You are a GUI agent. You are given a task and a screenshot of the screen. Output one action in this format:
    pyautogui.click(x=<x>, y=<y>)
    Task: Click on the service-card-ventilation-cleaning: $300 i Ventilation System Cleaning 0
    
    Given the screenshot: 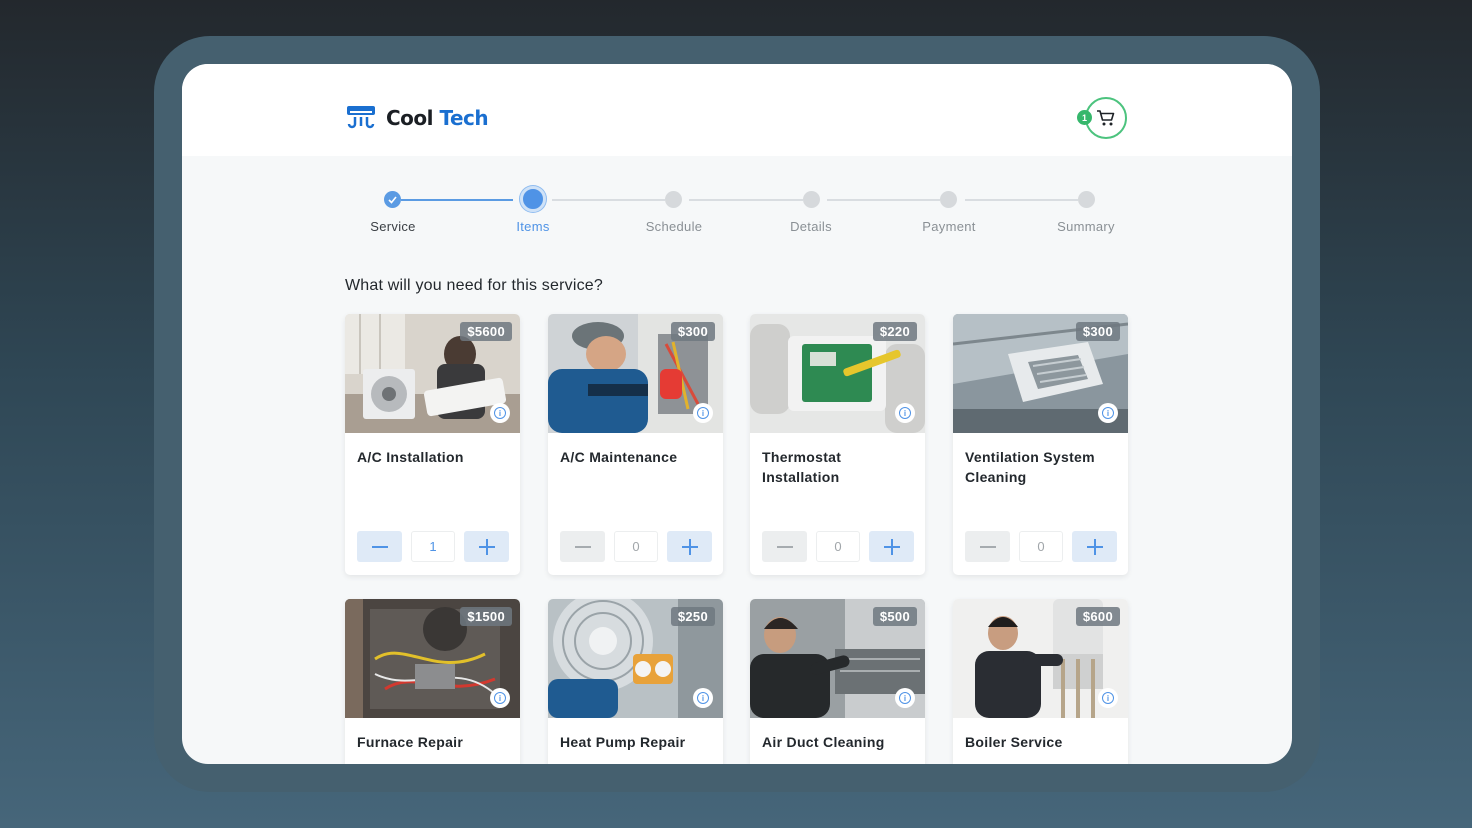 What is the action you would take?
    pyautogui.click(x=1040, y=444)
    